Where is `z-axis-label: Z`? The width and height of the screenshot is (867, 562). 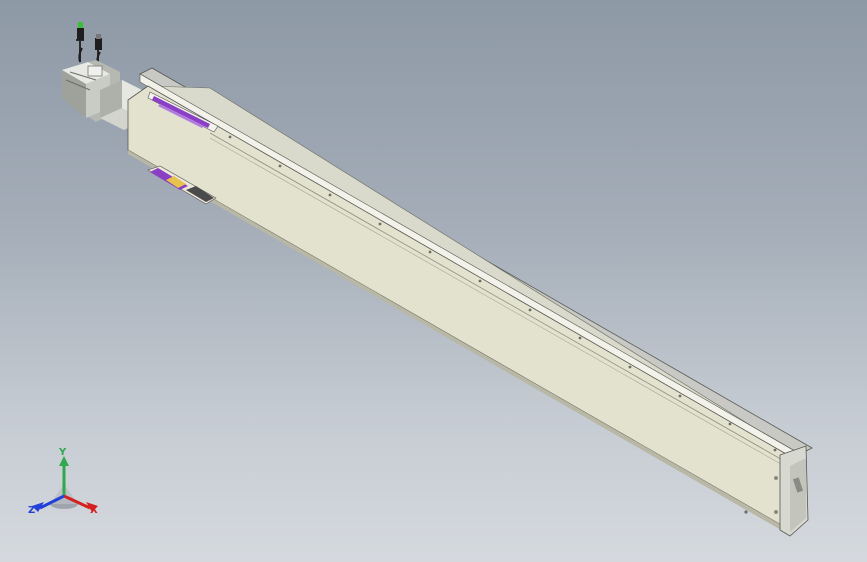 z-axis-label: Z is located at coordinates (32, 510).